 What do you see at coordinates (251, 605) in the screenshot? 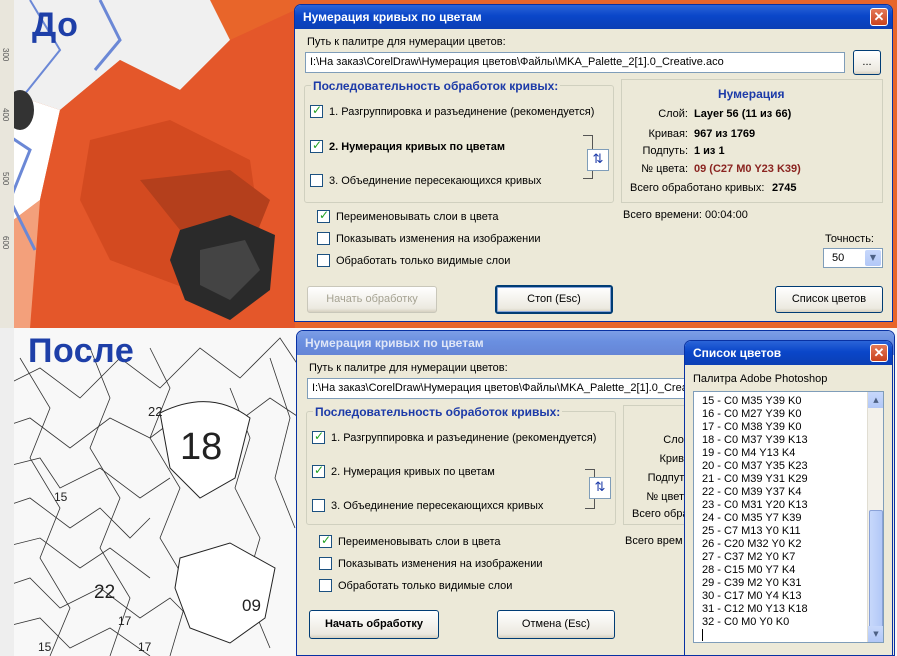
I see `region-number: 09` at bounding box center [251, 605].